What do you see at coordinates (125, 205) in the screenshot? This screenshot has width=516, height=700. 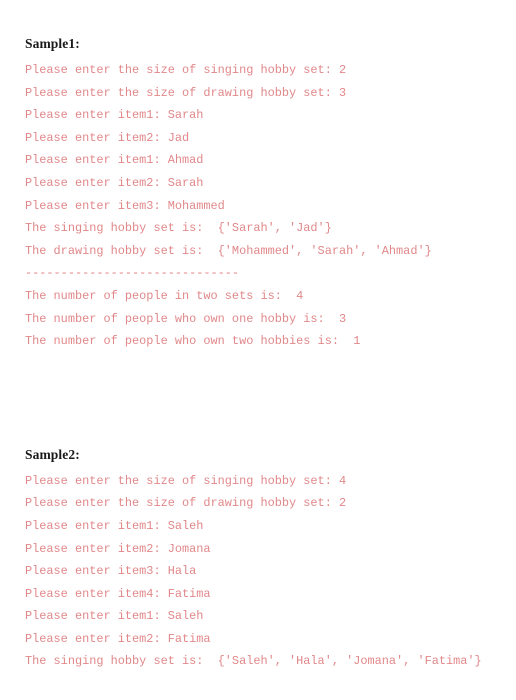 I see `console-line: Please enter item3: Mohammed` at bounding box center [125, 205].